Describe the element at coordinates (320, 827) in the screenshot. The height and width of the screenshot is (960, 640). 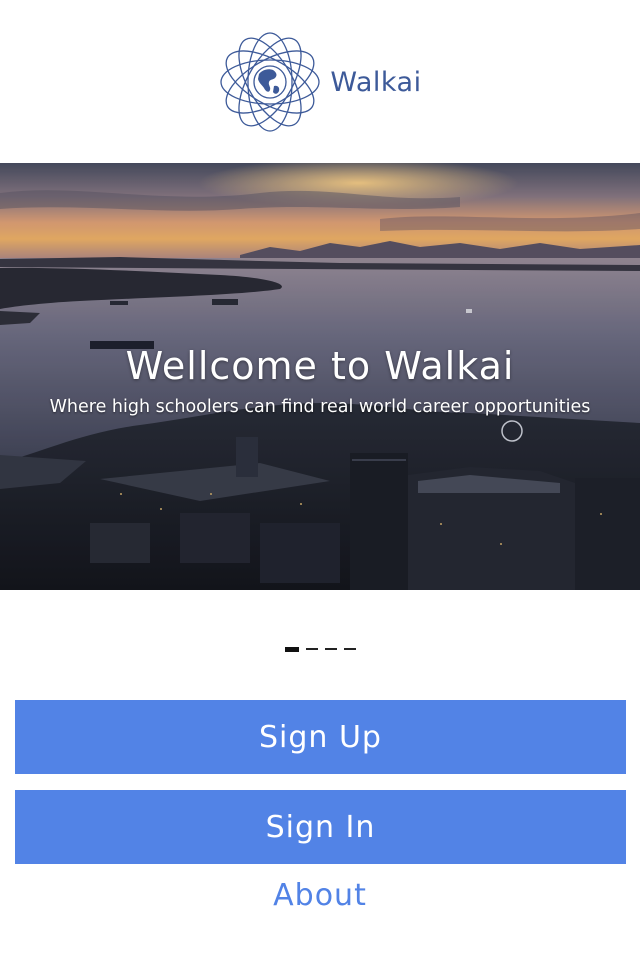
I see `sign-in-button: Sign In` at that location.